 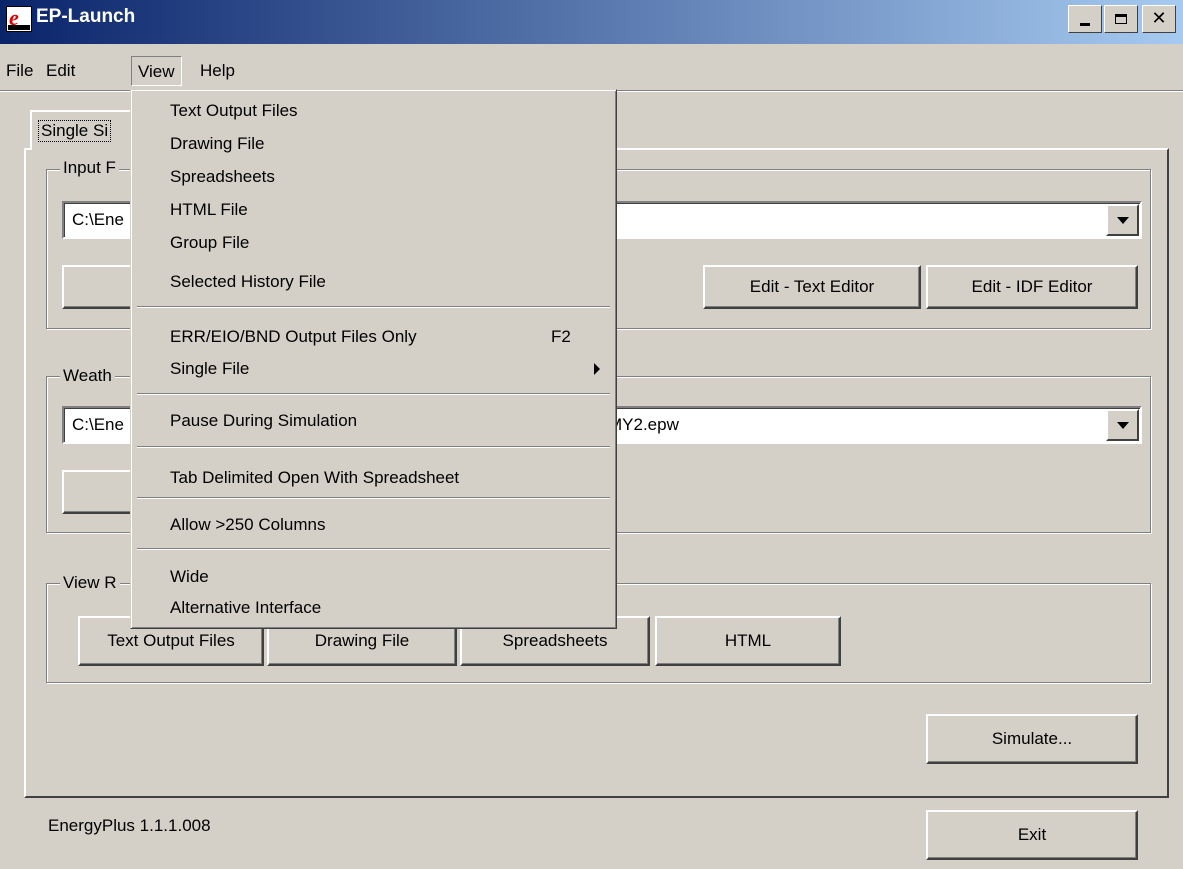 I want to click on minimize-icon, so click(x=1085, y=24).